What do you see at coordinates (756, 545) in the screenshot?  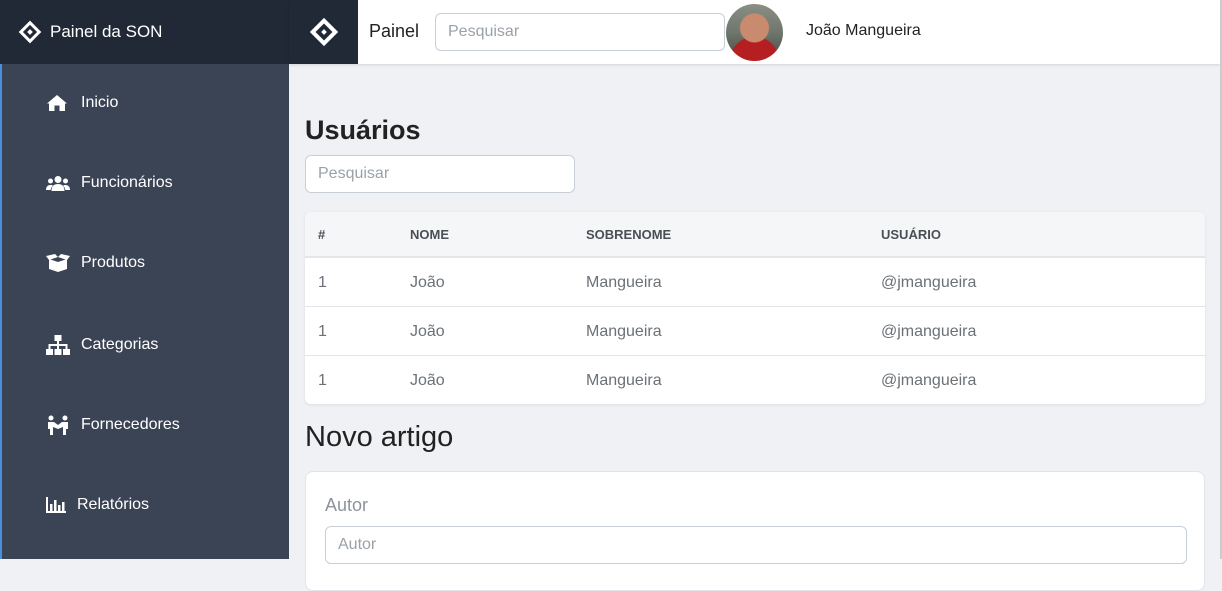 I see `author-input` at bounding box center [756, 545].